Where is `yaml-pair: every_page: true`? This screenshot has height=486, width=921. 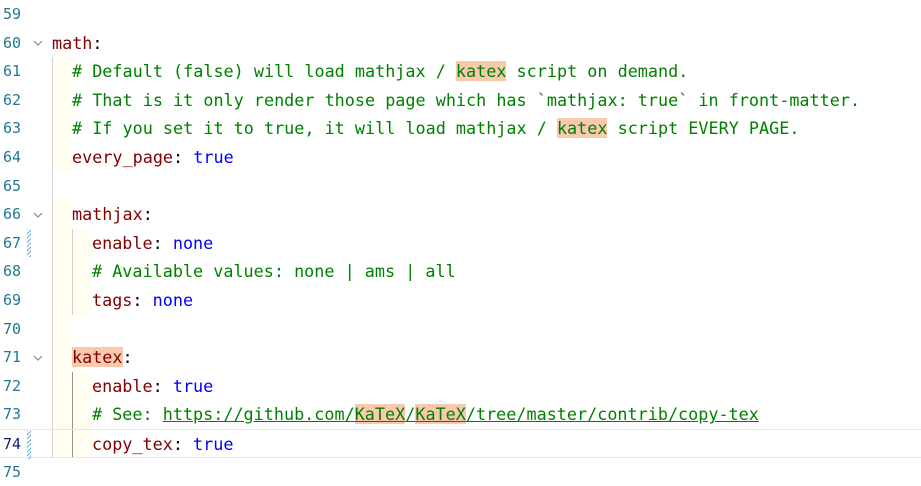 yaml-pair: every_page: true is located at coordinates (153, 157).